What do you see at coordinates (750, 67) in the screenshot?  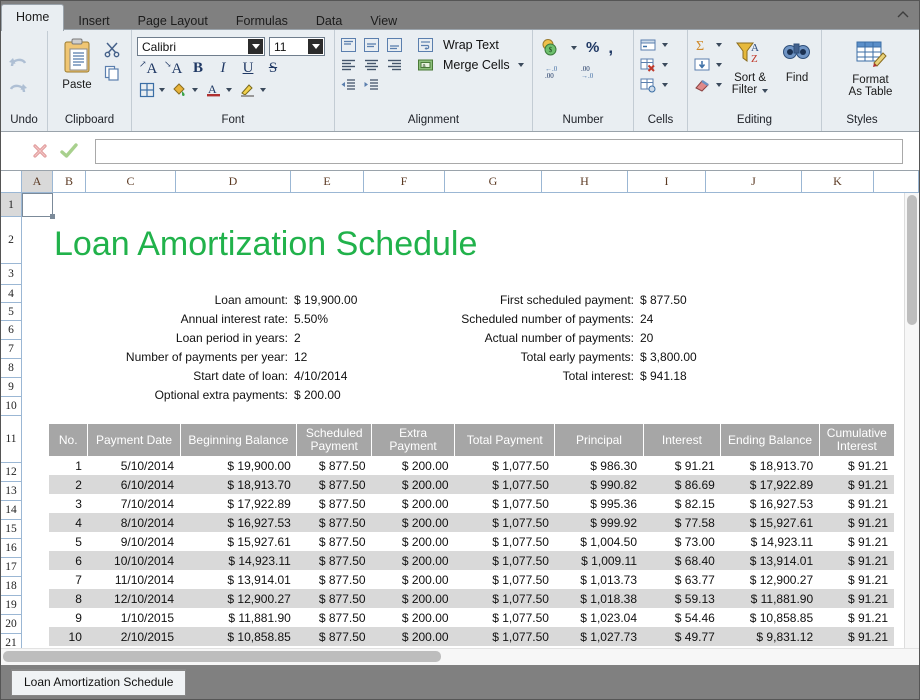 I see `sort-and-filter-button: A Z Sort & Filter` at bounding box center [750, 67].